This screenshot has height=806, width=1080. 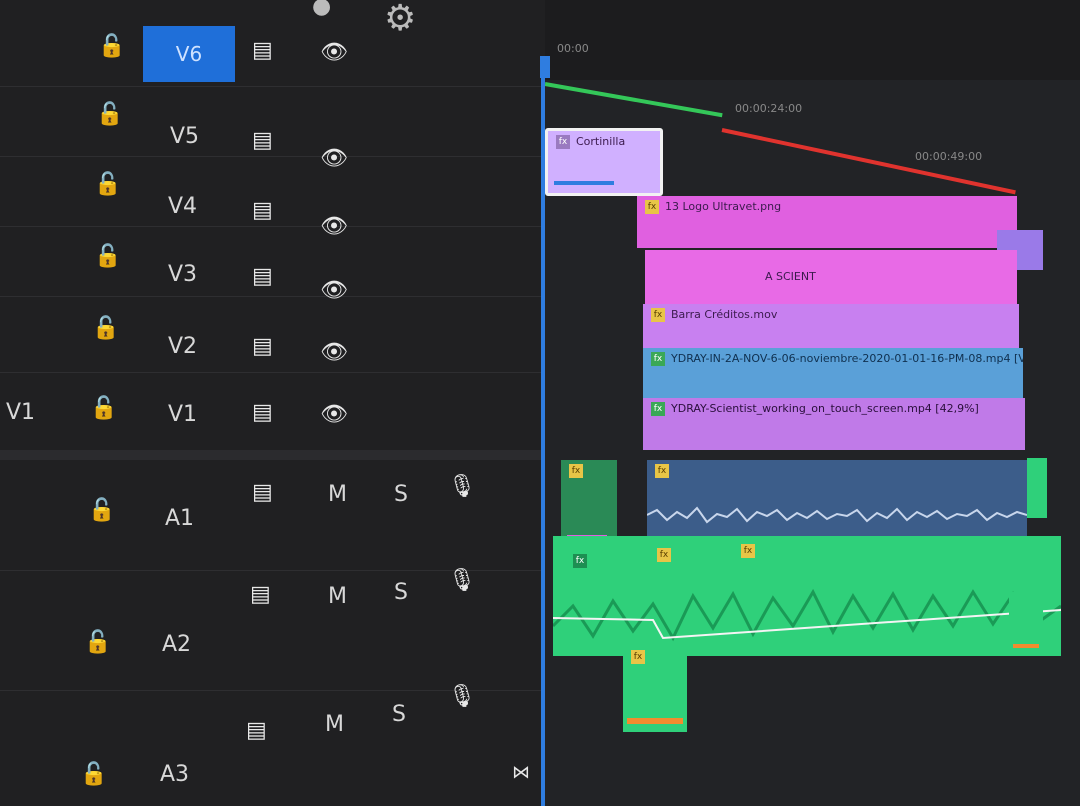 I want to click on track-label-v2: V2, so click(x=182, y=346).